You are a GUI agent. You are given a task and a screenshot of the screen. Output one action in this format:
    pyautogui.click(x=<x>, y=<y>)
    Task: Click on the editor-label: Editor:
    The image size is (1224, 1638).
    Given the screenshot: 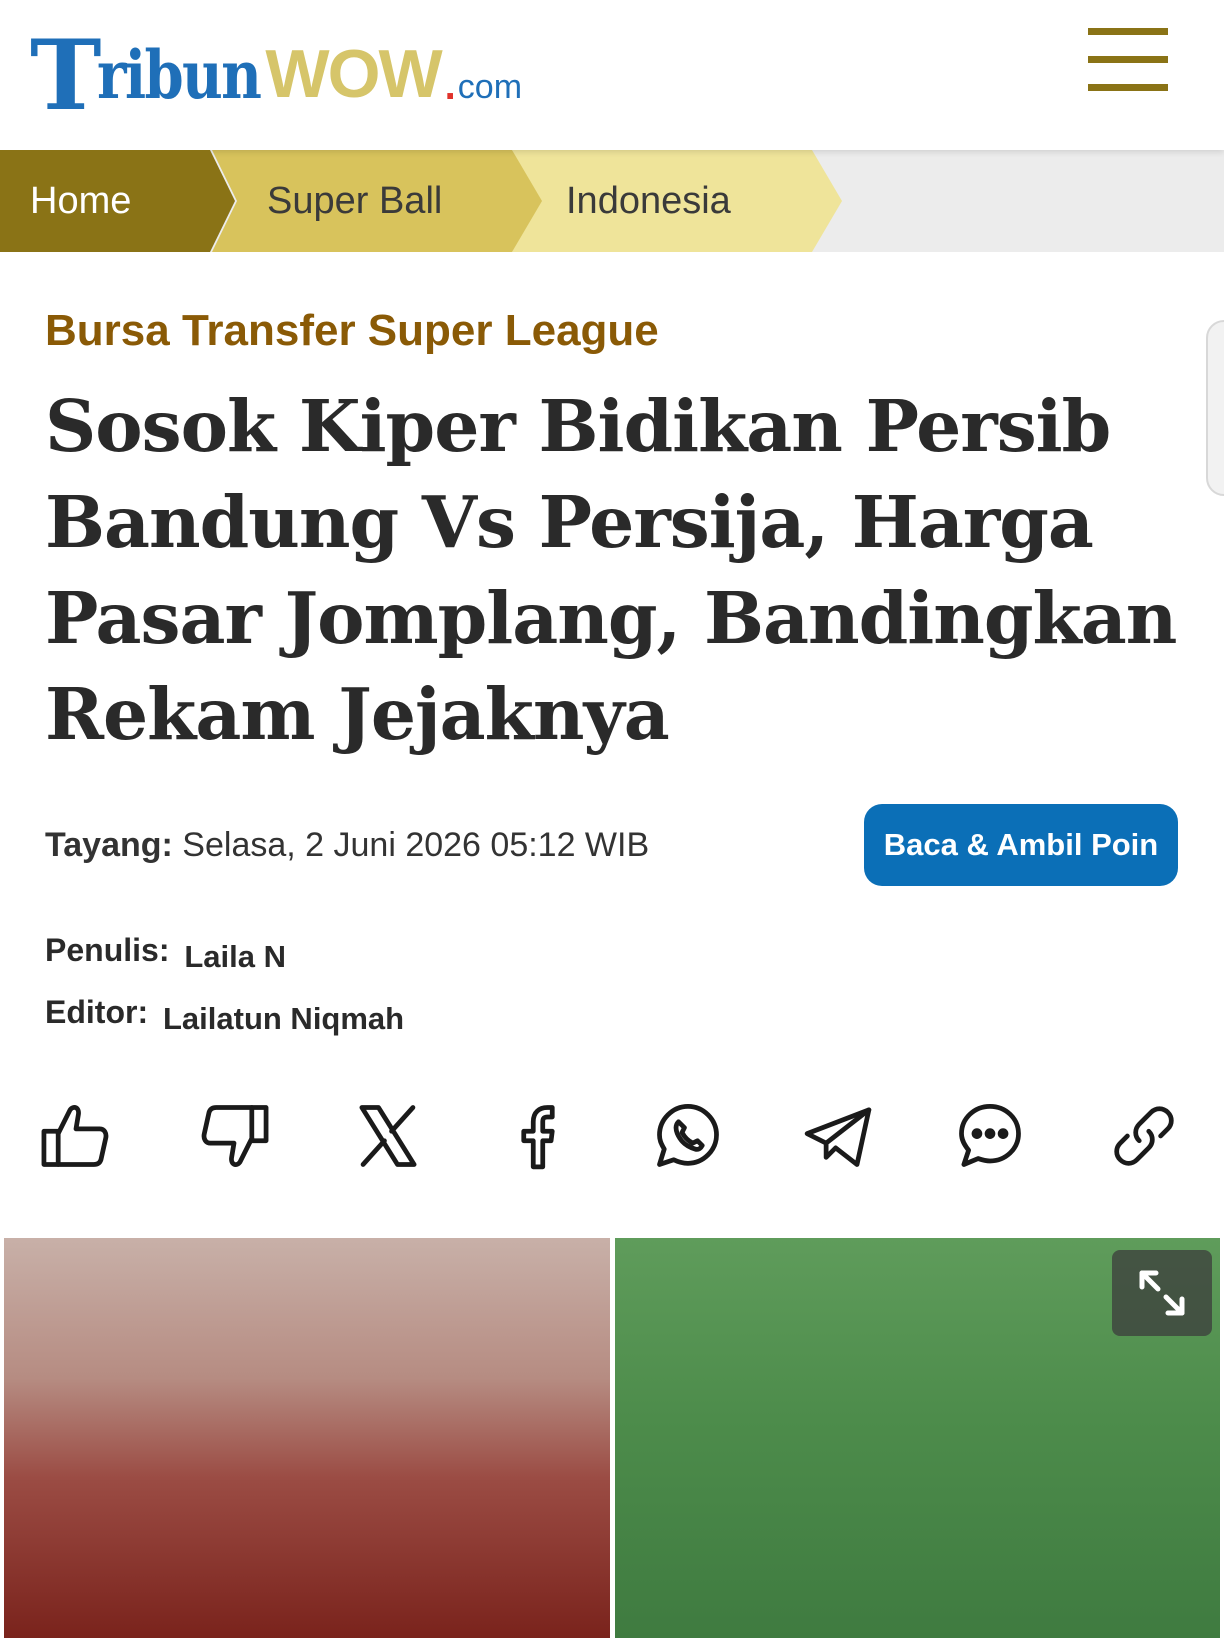 What is the action you would take?
    pyautogui.click(x=97, y=1012)
    